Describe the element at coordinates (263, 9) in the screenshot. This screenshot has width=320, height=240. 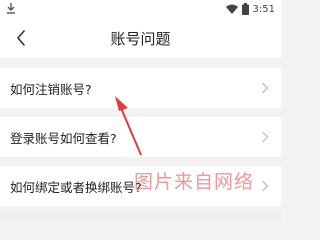
I see `status-time: 3:51` at that location.